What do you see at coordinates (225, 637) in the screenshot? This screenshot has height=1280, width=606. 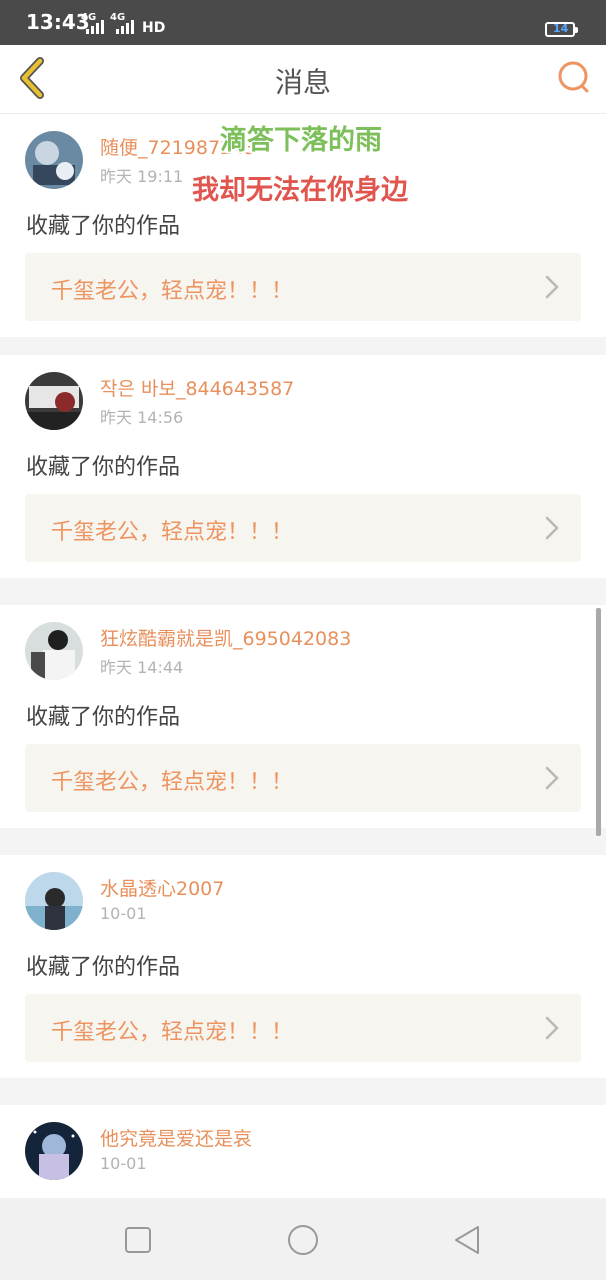 I see `username: 狂炫酷霸就是凯_695042083` at bounding box center [225, 637].